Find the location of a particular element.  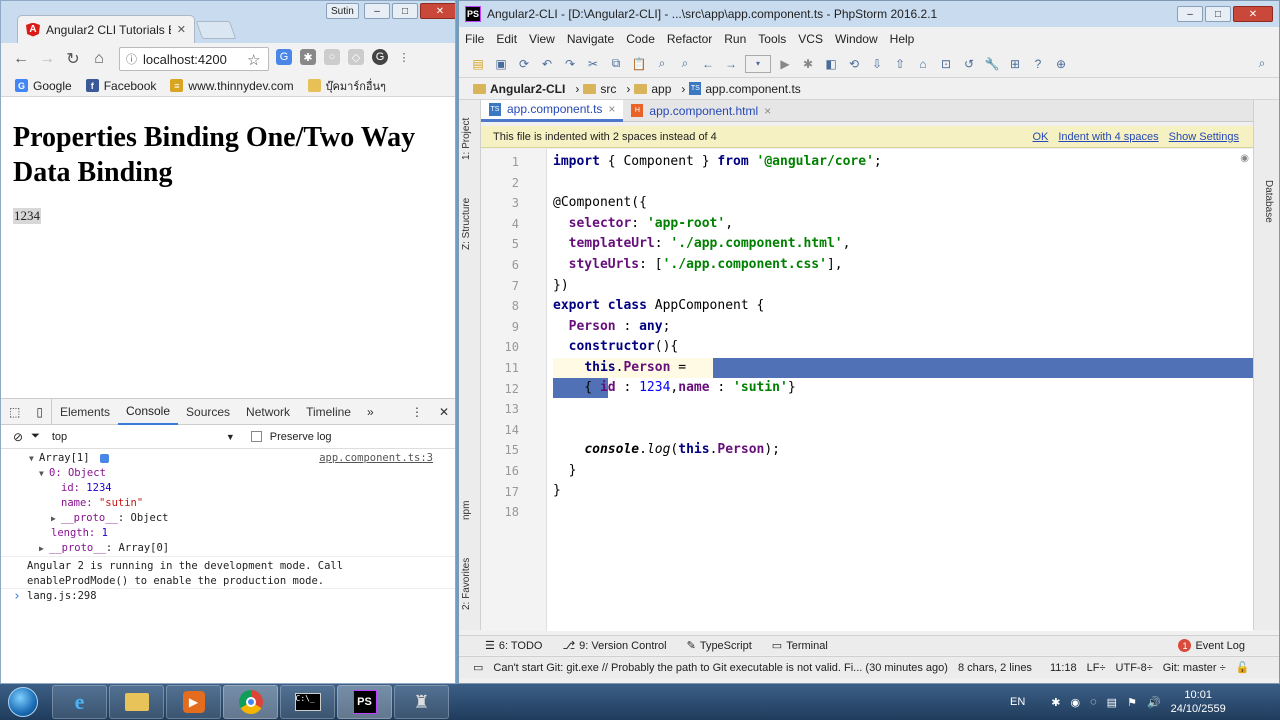

clear-console-icon: ⊘ is located at coordinates (18, 437).